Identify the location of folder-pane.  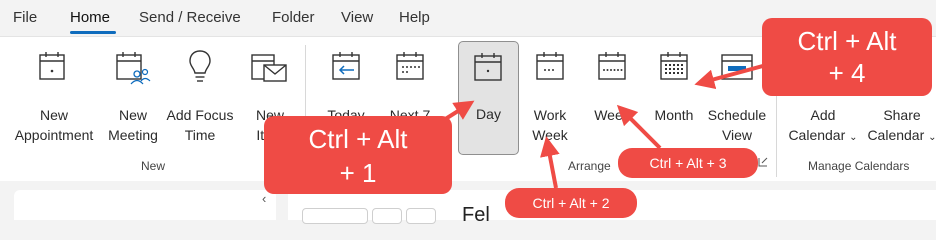
(145, 205).